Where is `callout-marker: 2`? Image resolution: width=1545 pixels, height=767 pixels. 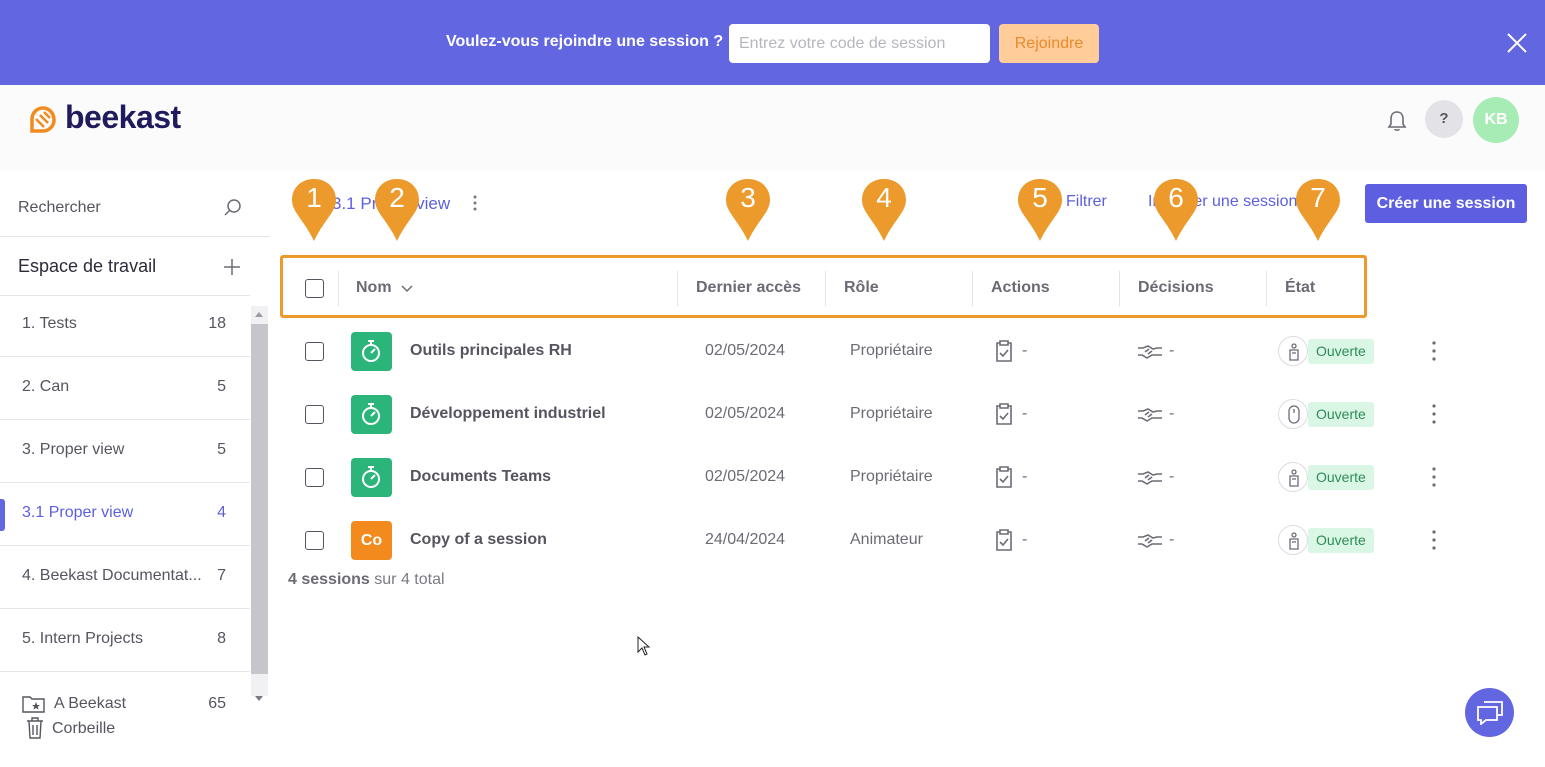 callout-marker: 2 is located at coordinates (397, 210).